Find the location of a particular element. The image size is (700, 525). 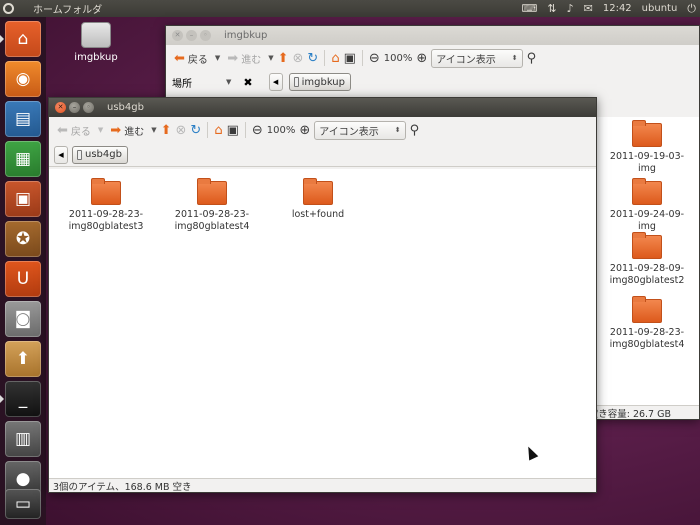

active-app-title: ホームフォルダ is located at coordinates (68, 10).